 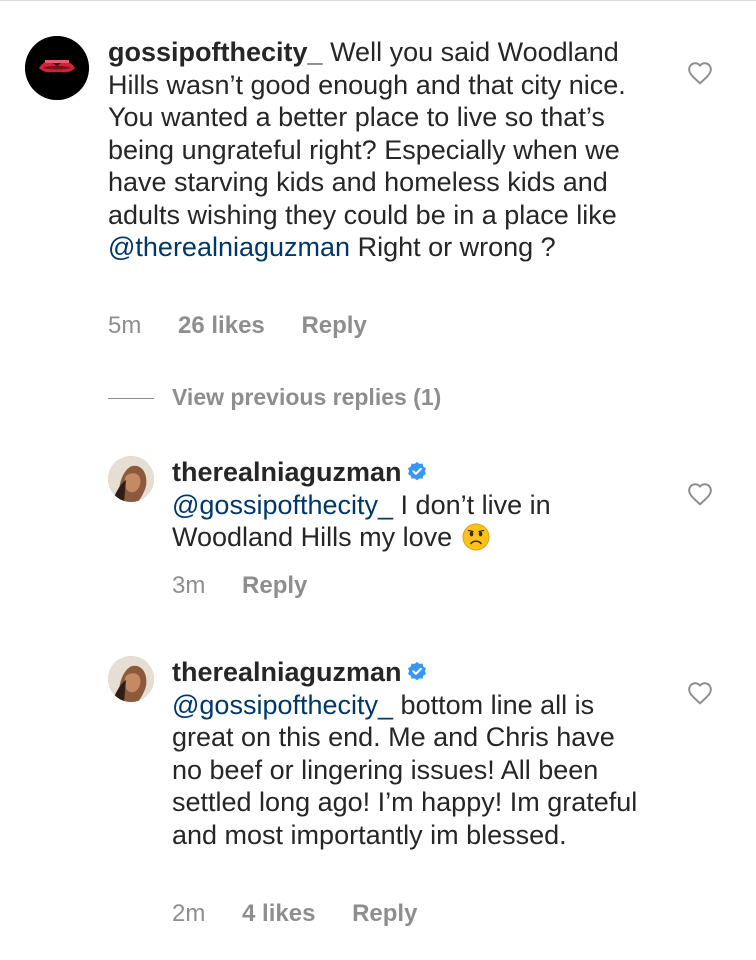 I want to click on avatar-gossipofthecity, so click(x=57, y=68).